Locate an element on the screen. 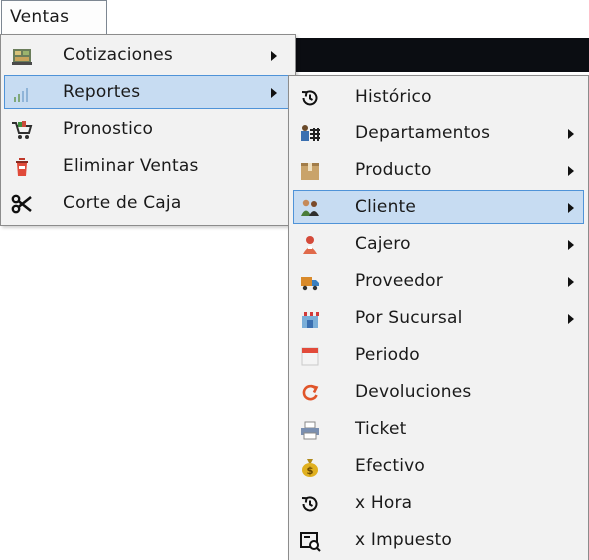 The height and width of the screenshot is (560, 589). submenu-item-proveedor: Proveedor is located at coordinates (438, 281).